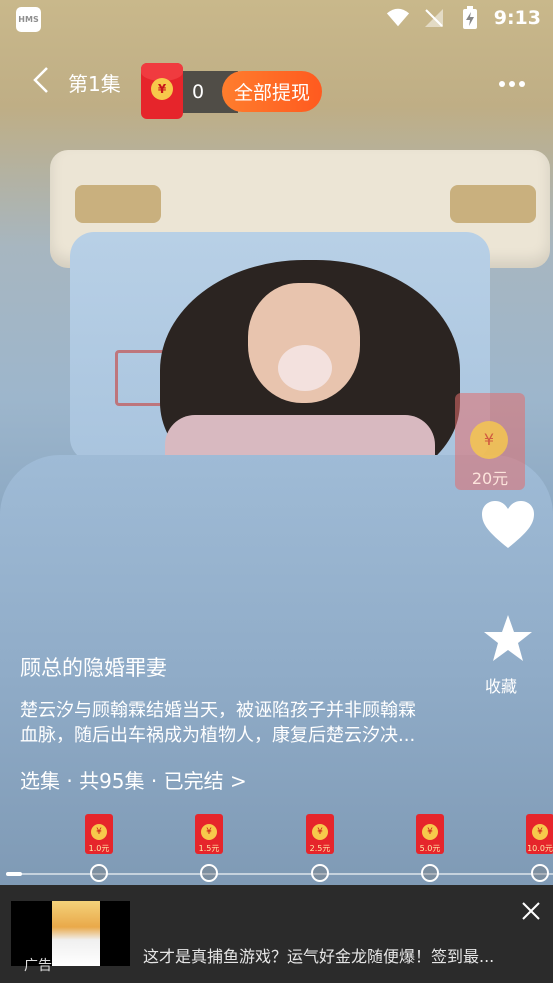 This screenshot has height=983, width=553. What do you see at coordinates (276, 849) in the screenshot?
I see `reward-progress-track: ¥1.0元 ¥1.5元 ¥2.5元 ¥5.0元 ¥10.0元` at bounding box center [276, 849].